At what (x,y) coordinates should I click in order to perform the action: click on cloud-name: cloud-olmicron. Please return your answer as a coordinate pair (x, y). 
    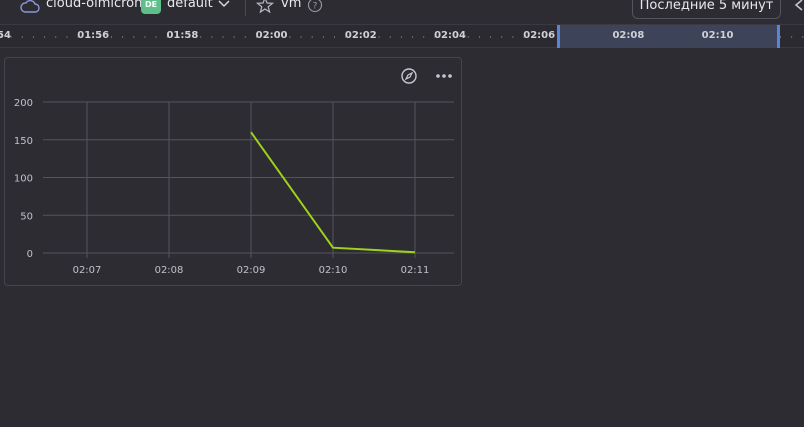
    Looking at the image, I should click on (94, 5).